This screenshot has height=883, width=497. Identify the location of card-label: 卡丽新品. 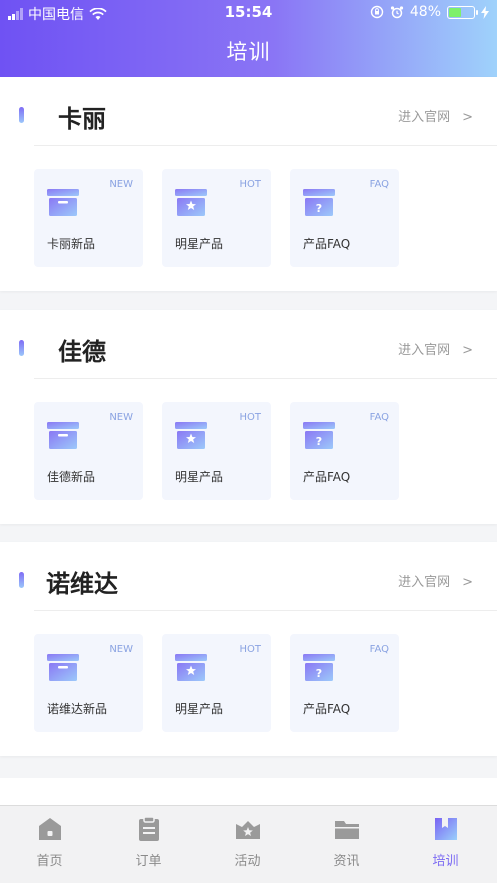
(71, 244).